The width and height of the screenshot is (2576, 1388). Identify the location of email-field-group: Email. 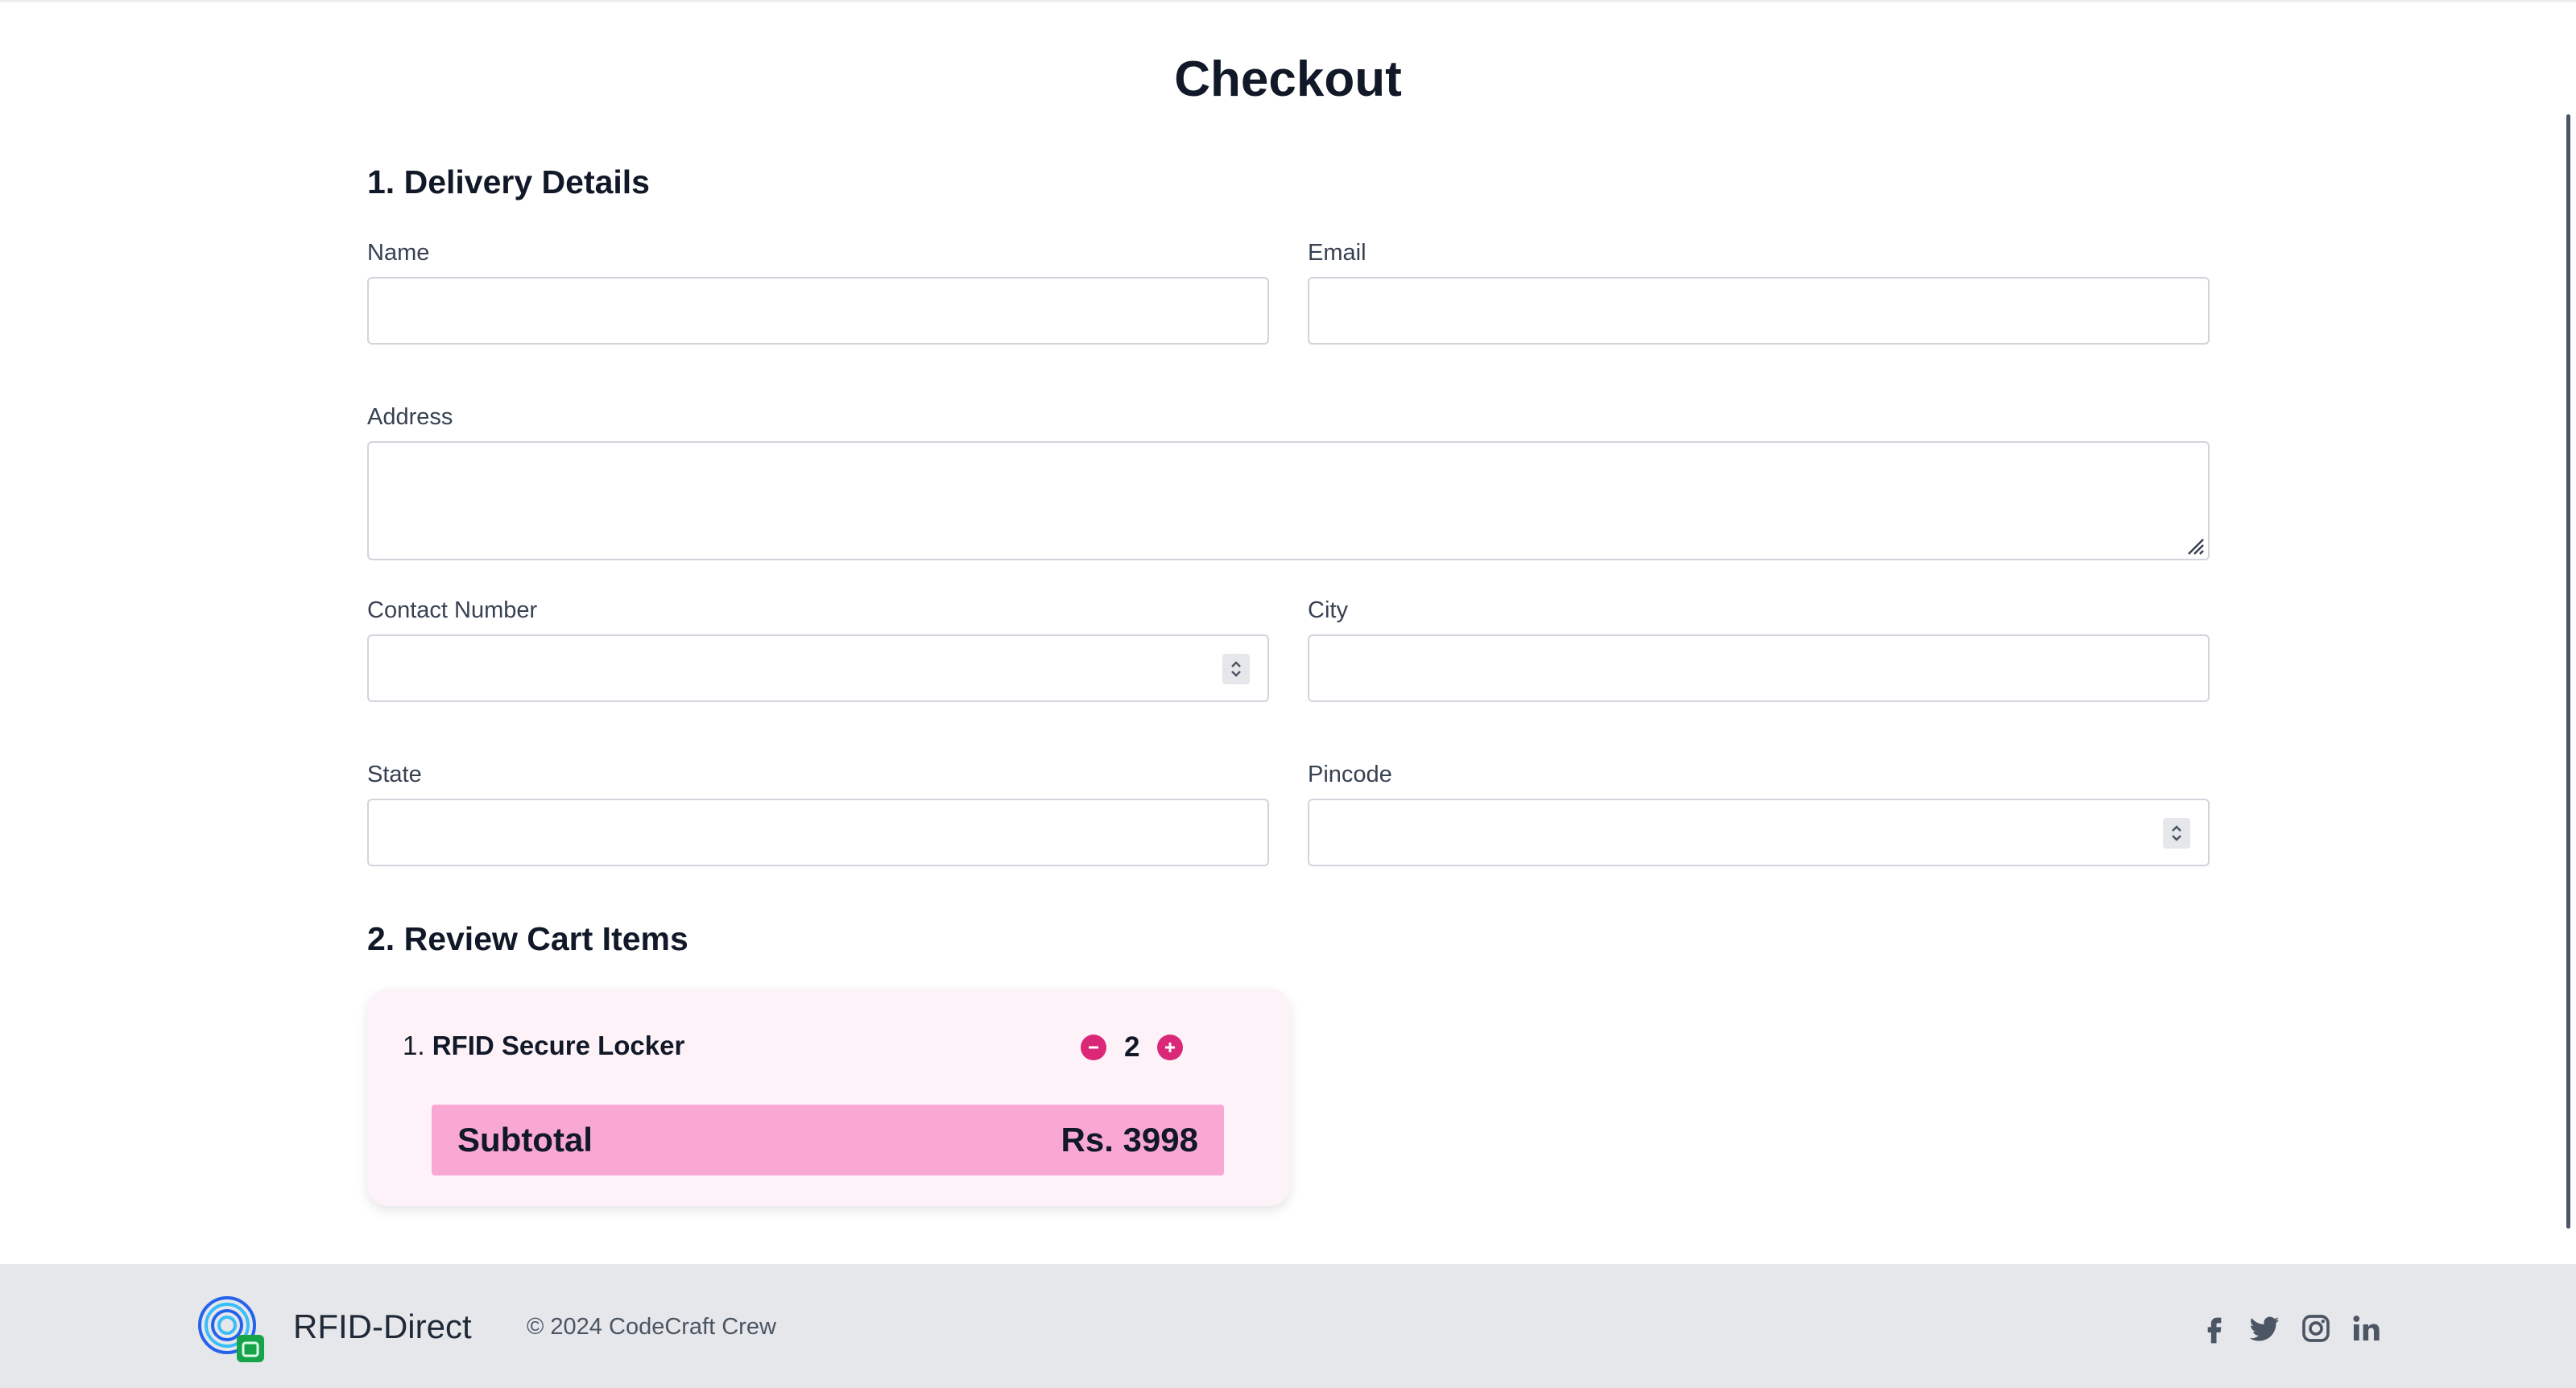
(1759, 291).